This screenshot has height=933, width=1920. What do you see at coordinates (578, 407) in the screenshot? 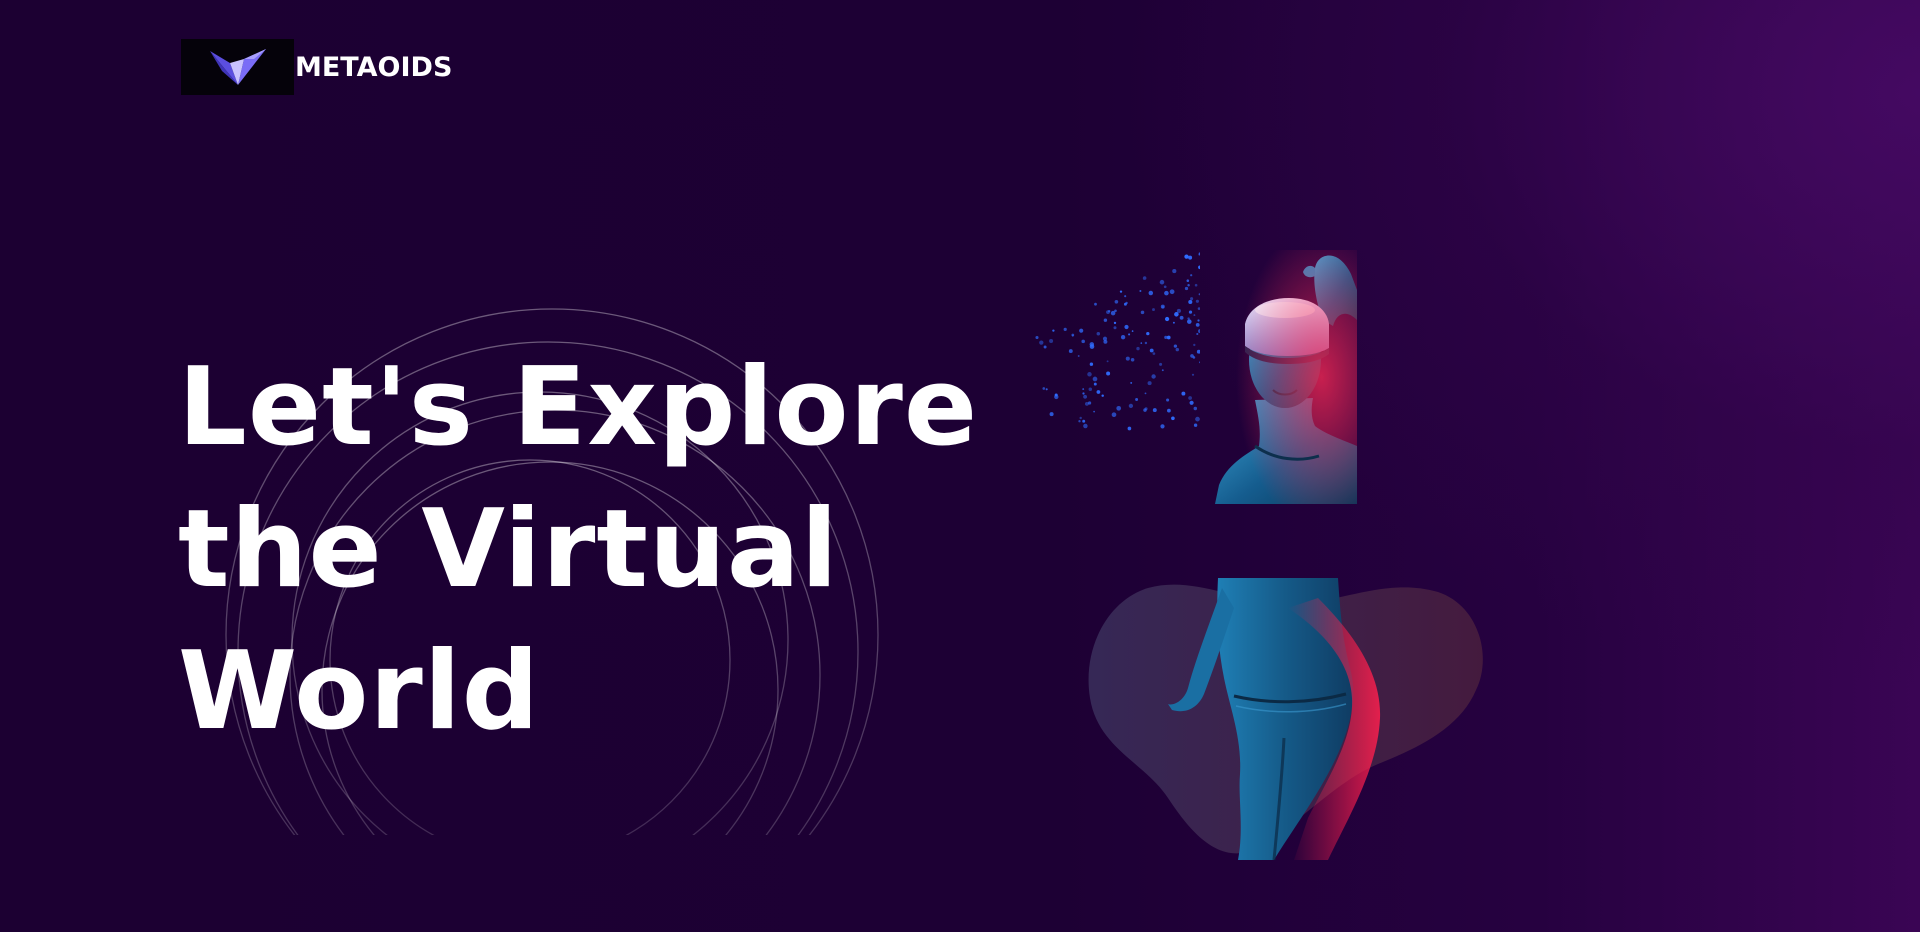
I see `hero-title-line-1: Let's Explore` at bounding box center [578, 407].